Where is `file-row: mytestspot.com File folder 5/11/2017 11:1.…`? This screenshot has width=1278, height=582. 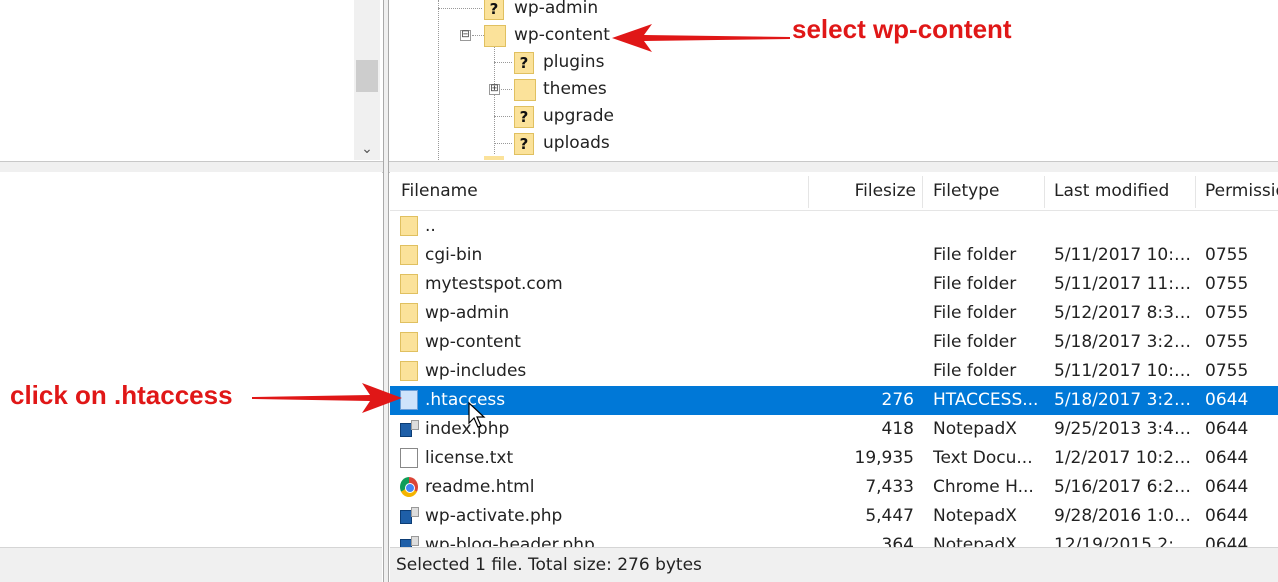
file-row: mytestspot.com File folder 5/11/2017 11:1.… is located at coordinates (834, 284).